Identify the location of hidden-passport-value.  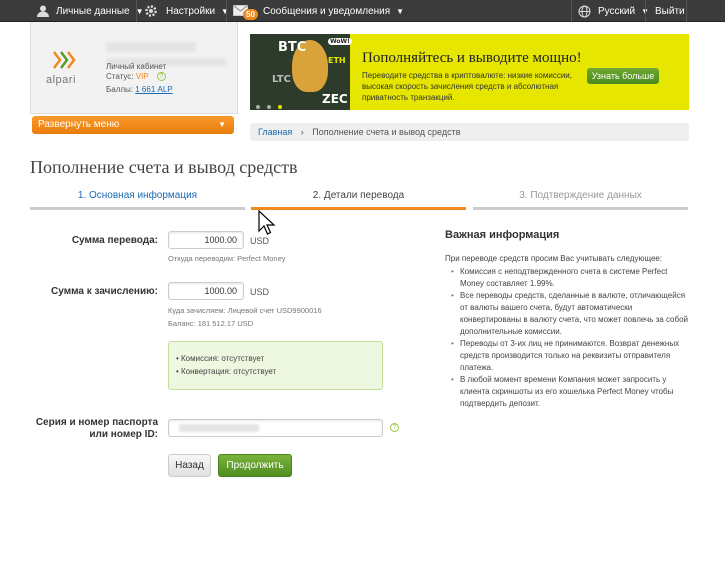
(219, 428).